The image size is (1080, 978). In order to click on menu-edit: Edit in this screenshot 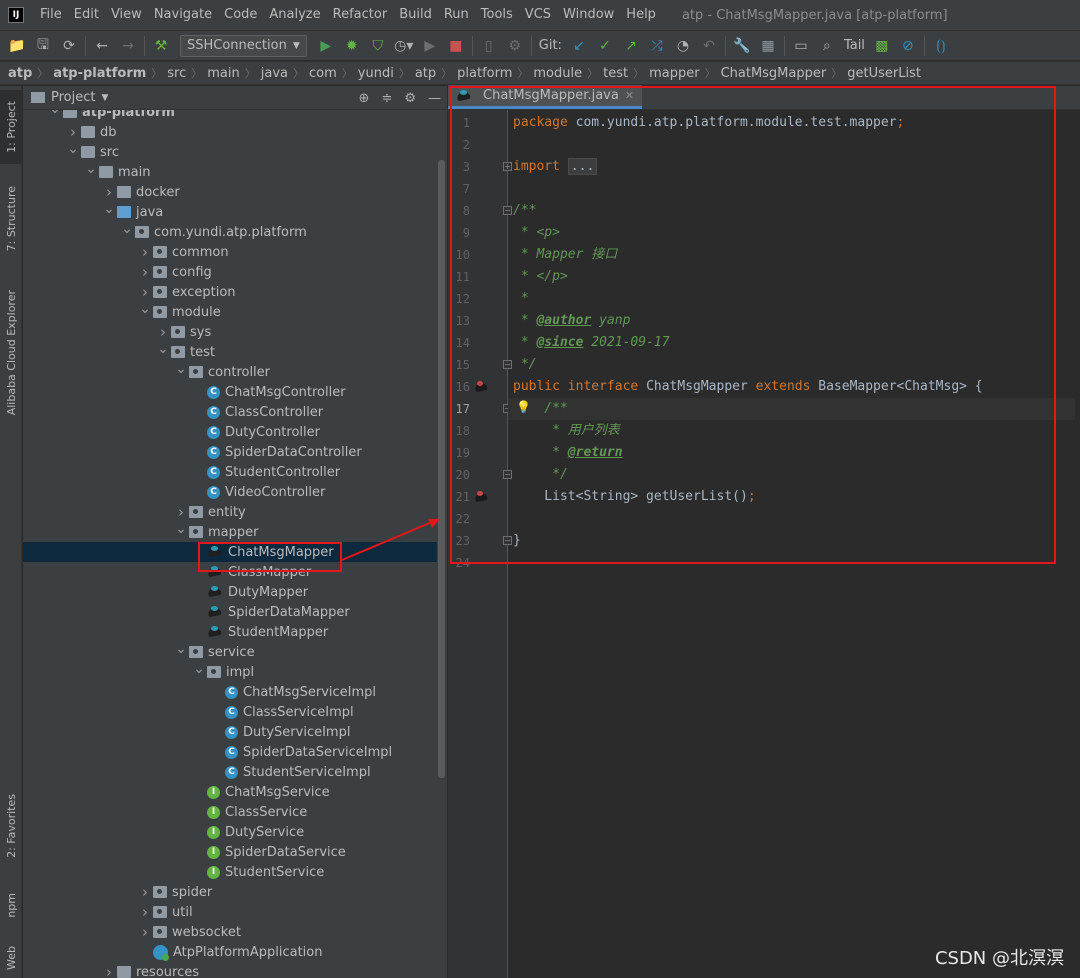, I will do `click(86, 15)`.